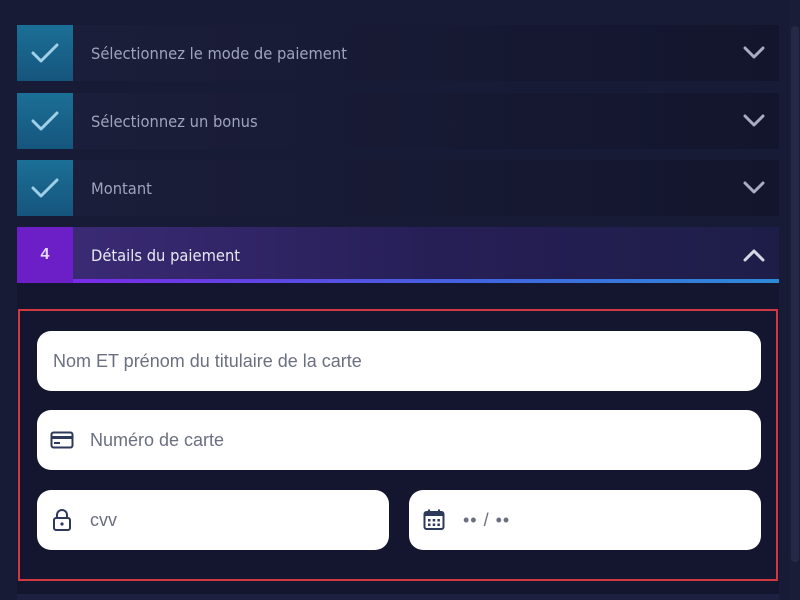 The image size is (800, 600). What do you see at coordinates (62, 520) in the screenshot?
I see `lock-icon` at bounding box center [62, 520].